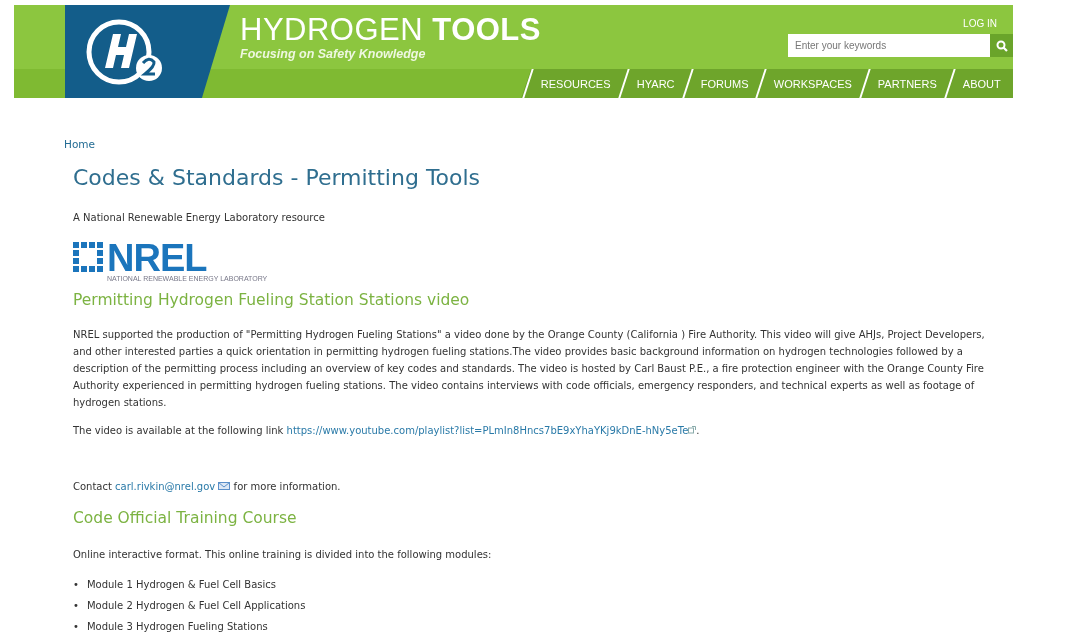 The image size is (1069, 634). Describe the element at coordinates (79, 144) in the screenshot. I see `breadcrumb-link: Home` at that location.